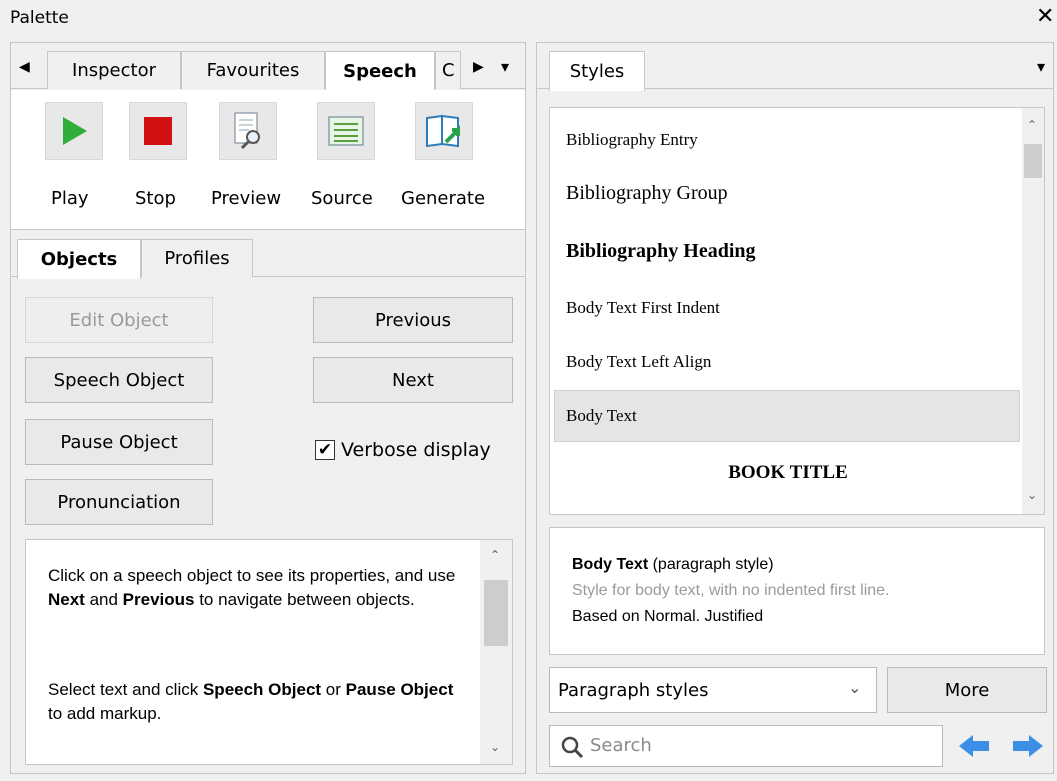  Describe the element at coordinates (333, 689) in the screenshot. I see `help-text: or` at that location.